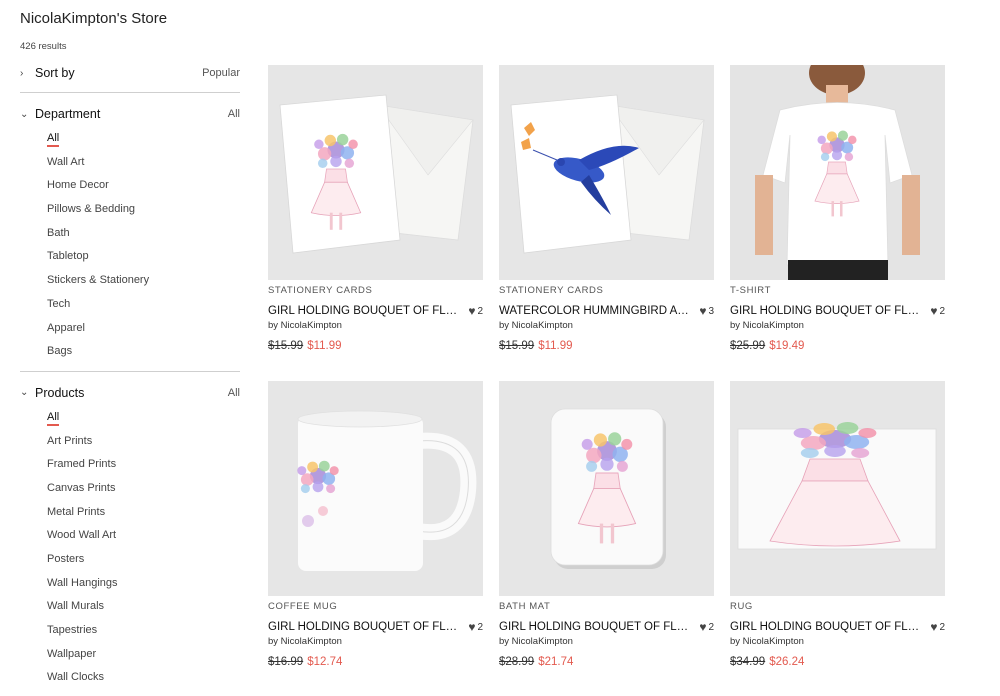  What do you see at coordinates (143, 418) in the screenshot?
I see `products-option-all: All` at bounding box center [143, 418].